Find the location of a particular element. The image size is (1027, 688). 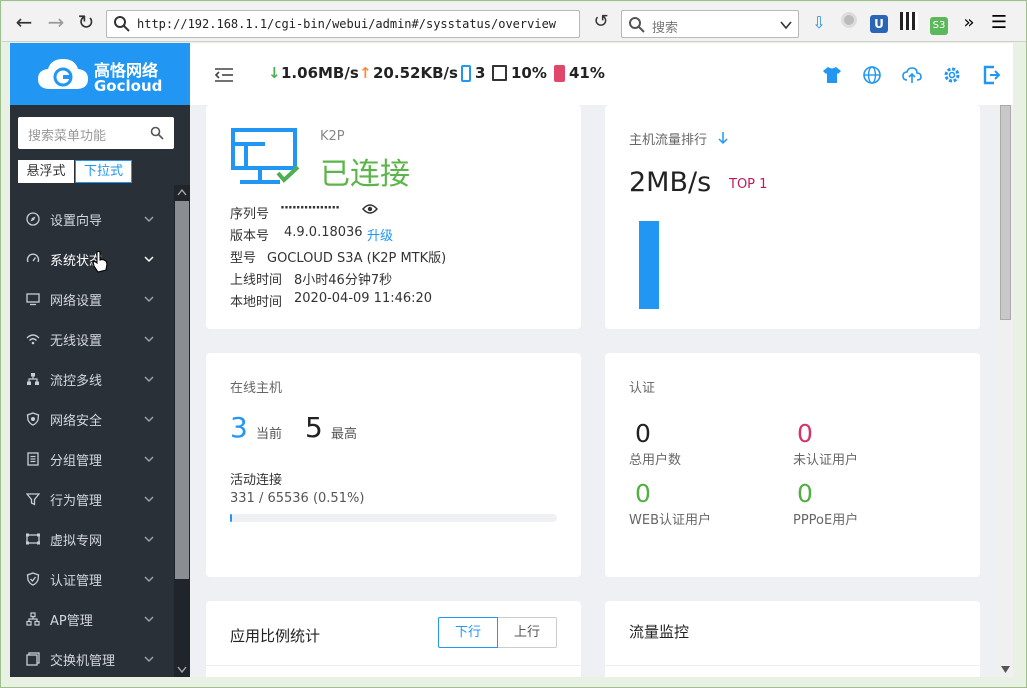

brand-name-en: Gocloud is located at coordinates (128, 86).